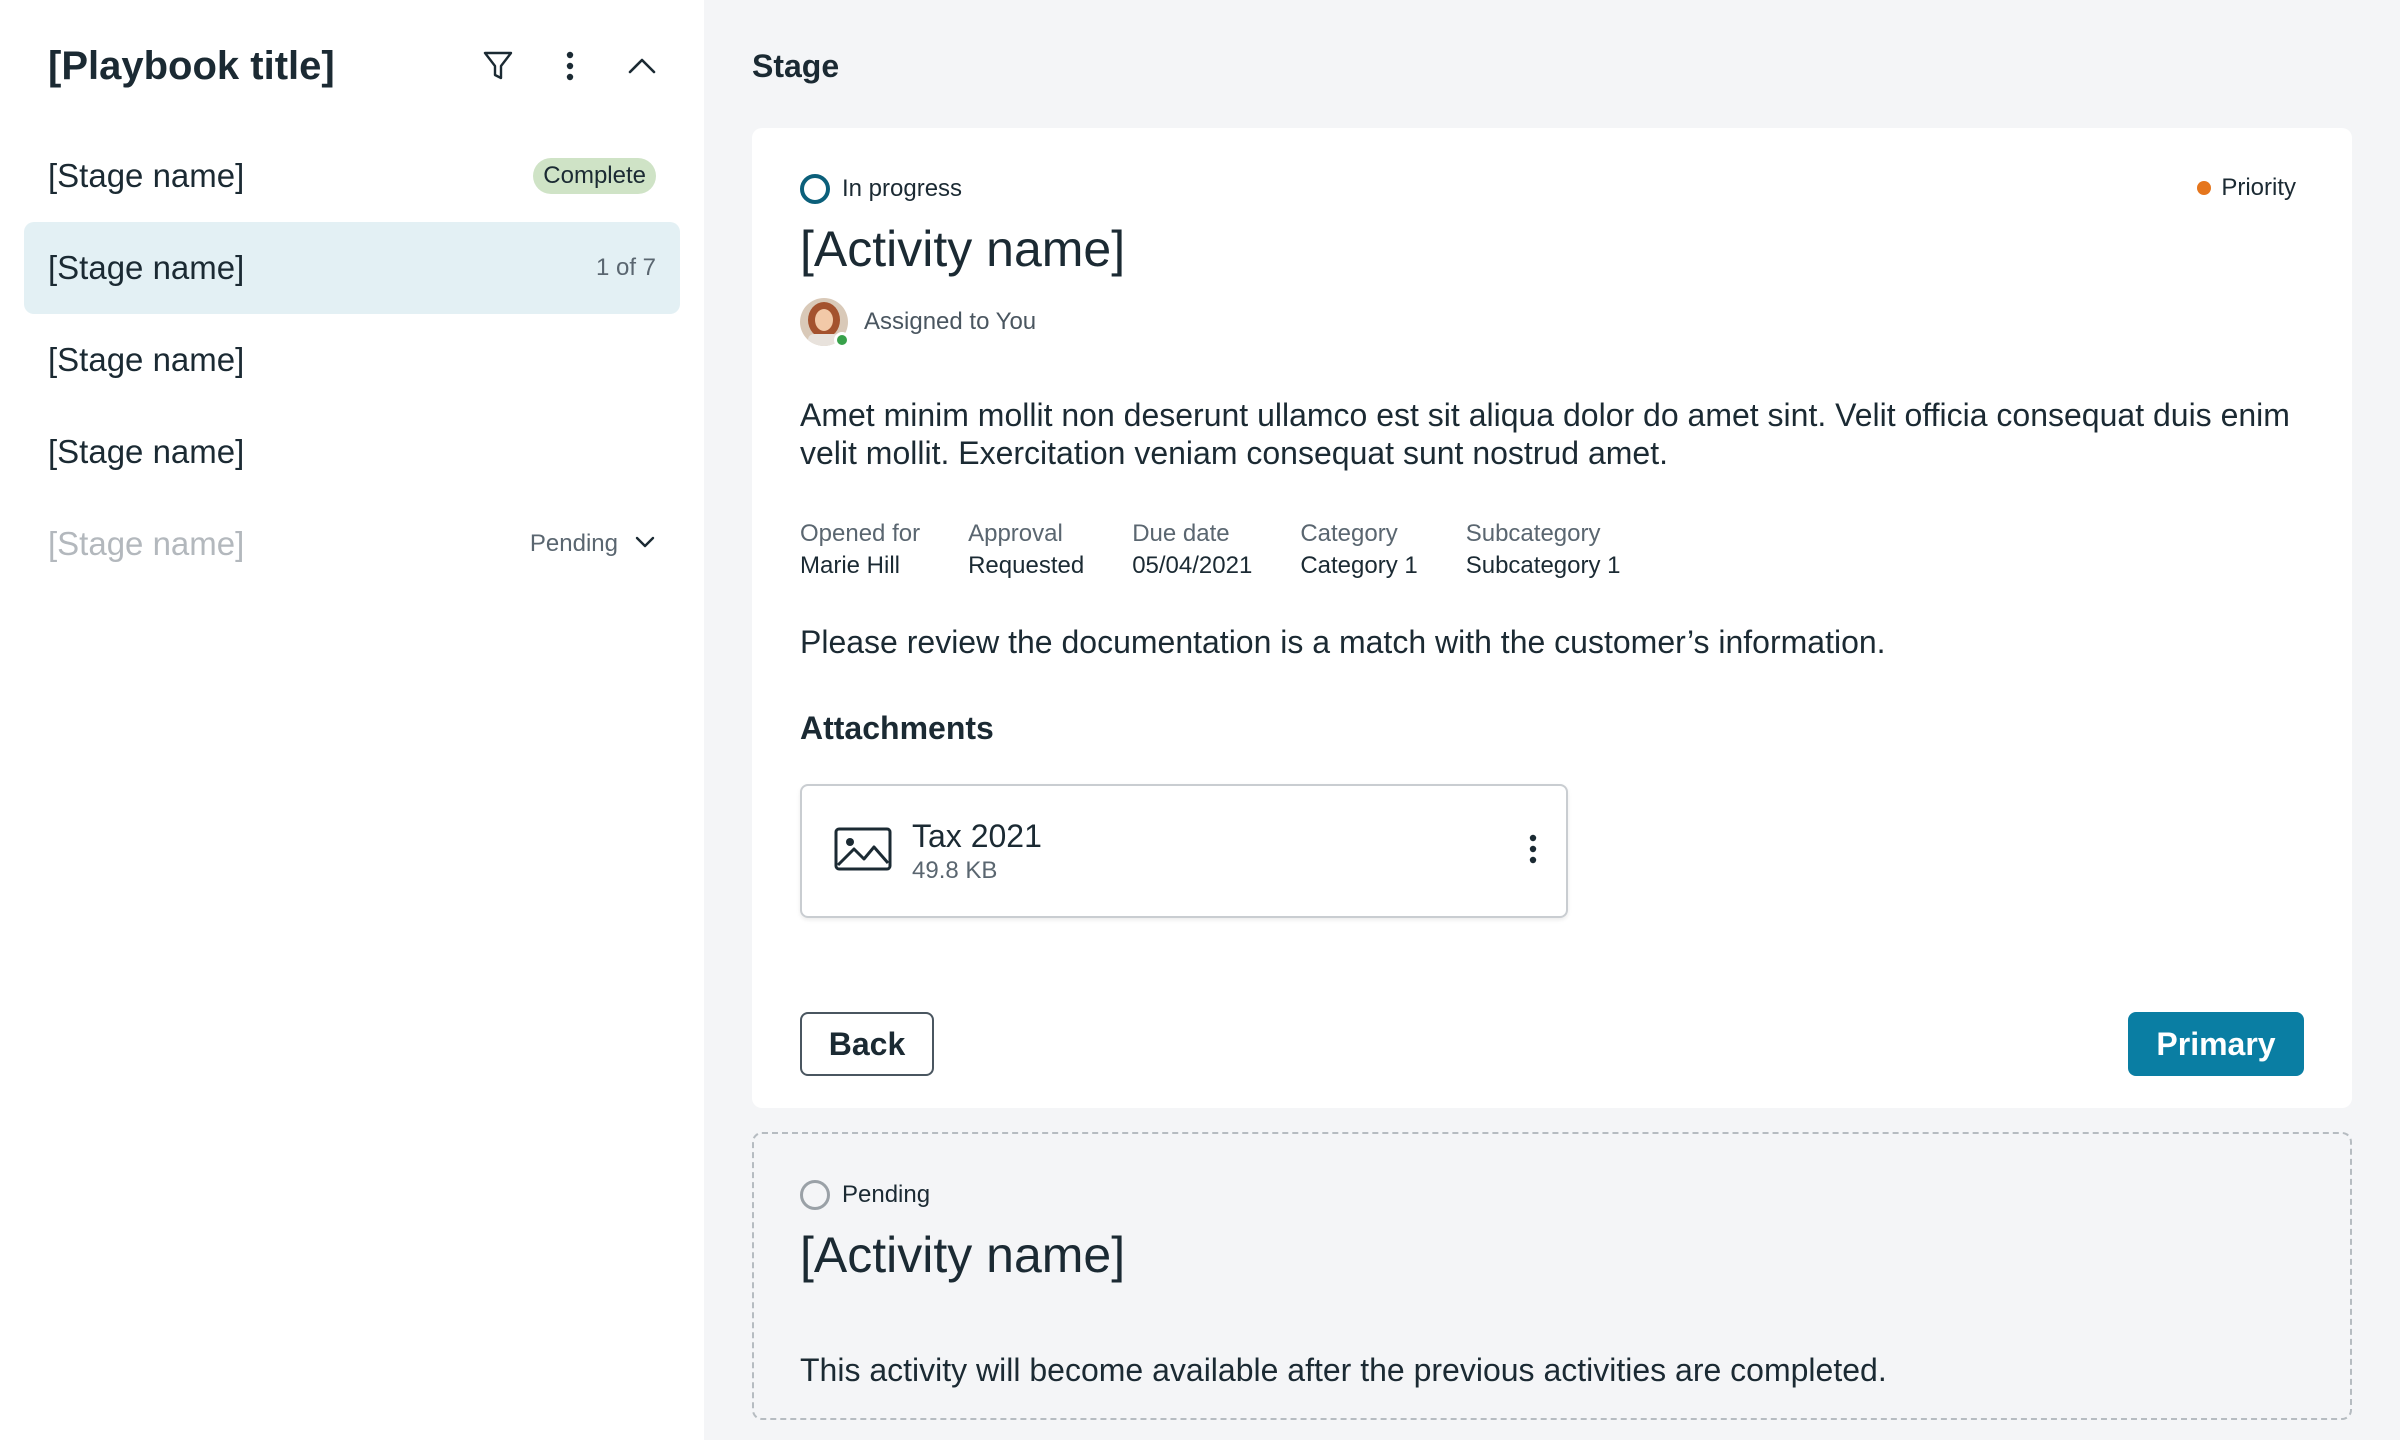 The height and width of the screenshot is (1440, 2400). Describe the element at coordinates (867, 1044) in the screenshot. I see `back-button: Back` at that location.